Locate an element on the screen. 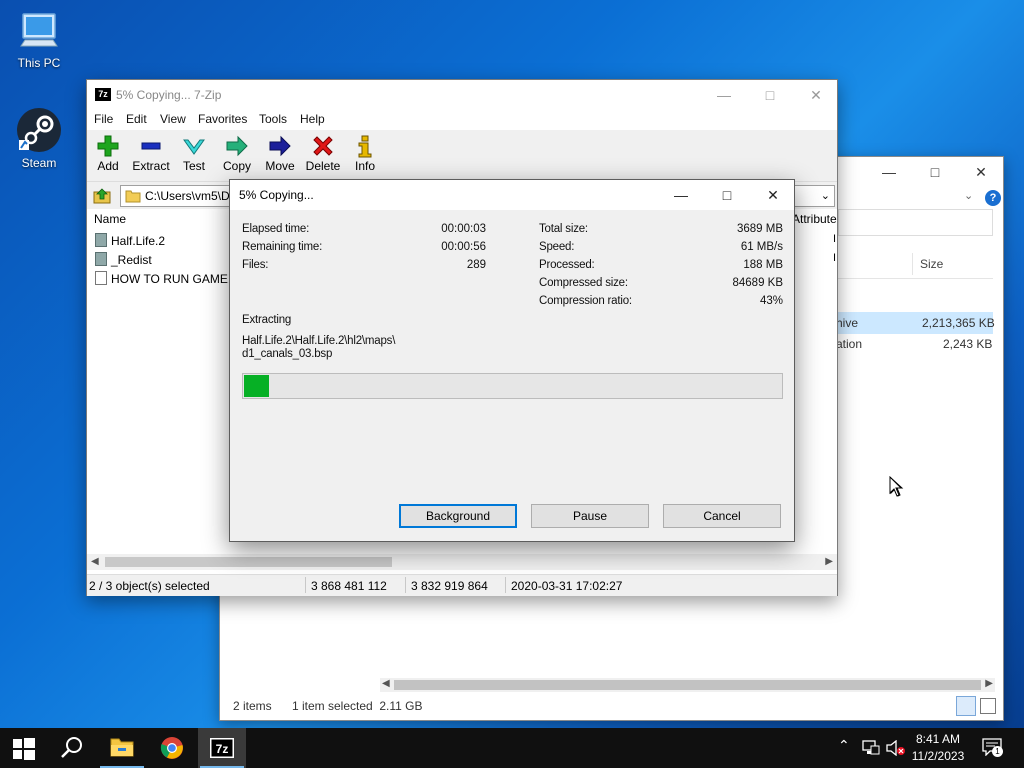 Image resolution: width=1024 pixels, height=768 pixels. menu-tools: Tools is located at coordinates (273, 119).